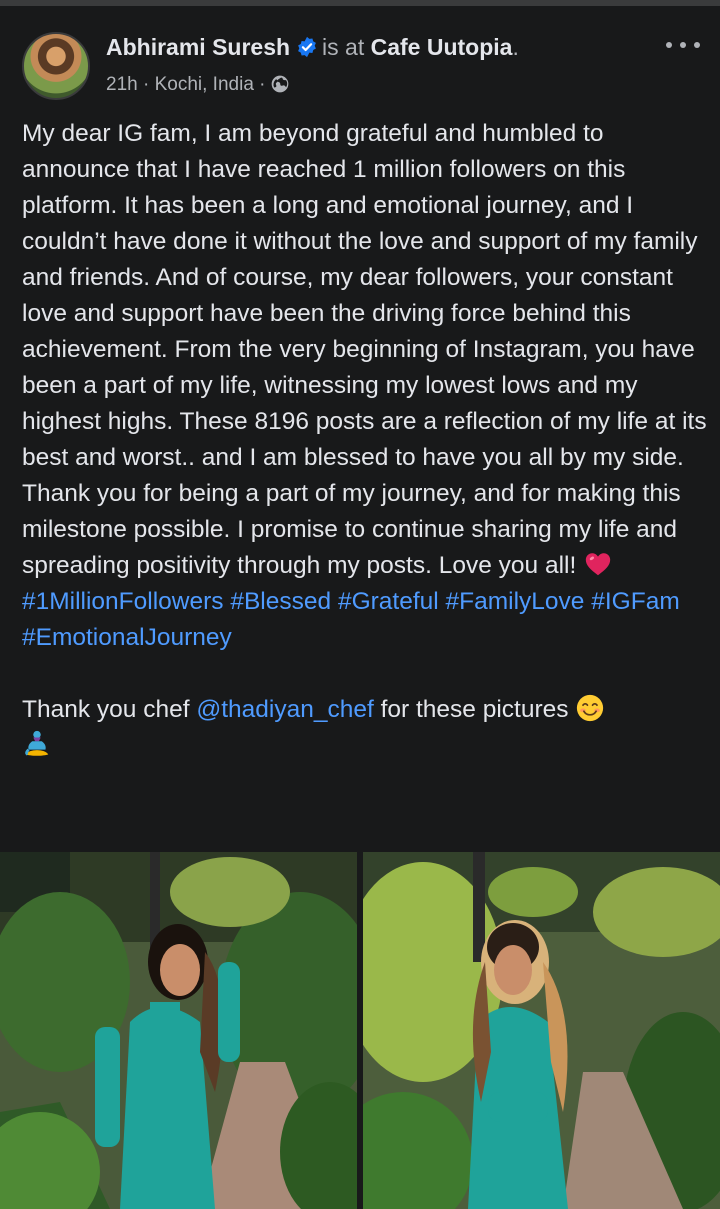  What do you see at coordinates (684, 45) in the screenshot?
I see `more-options-icon` at bounding box center [684, 45].